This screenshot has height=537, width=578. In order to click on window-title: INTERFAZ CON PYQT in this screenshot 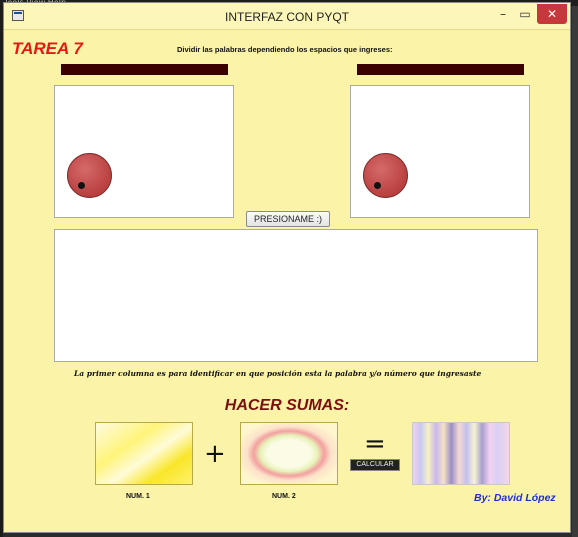, I will do `click(286, 17)`.